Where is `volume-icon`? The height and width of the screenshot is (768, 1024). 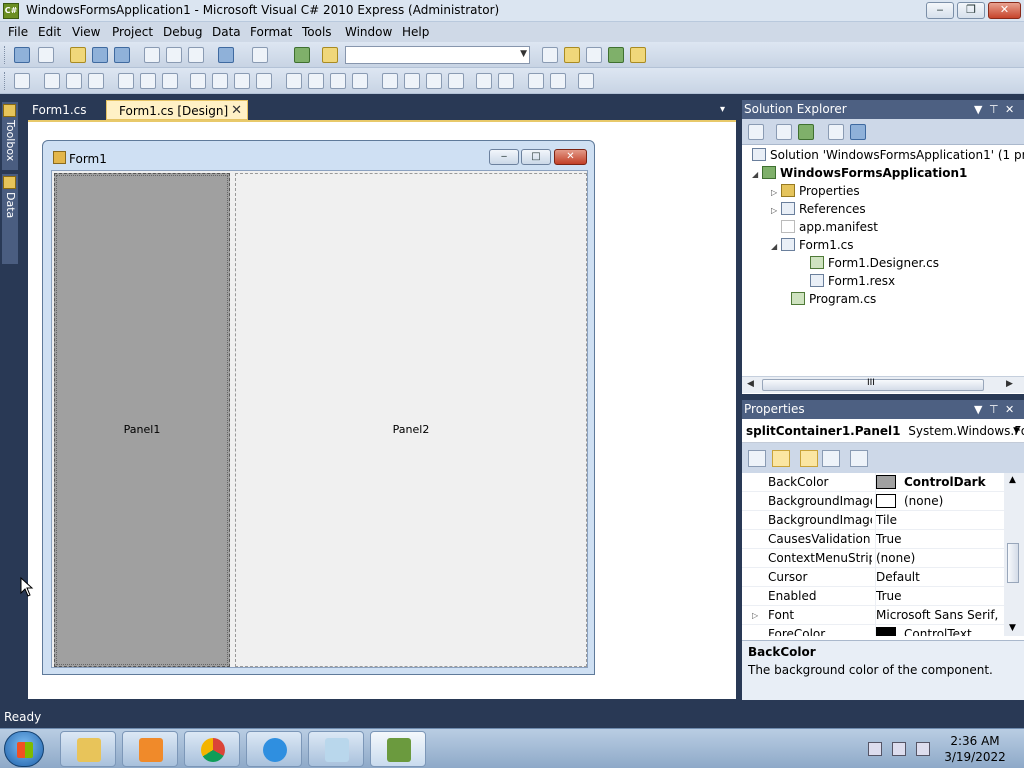
volume-icon is located at coordinates (923, 749).